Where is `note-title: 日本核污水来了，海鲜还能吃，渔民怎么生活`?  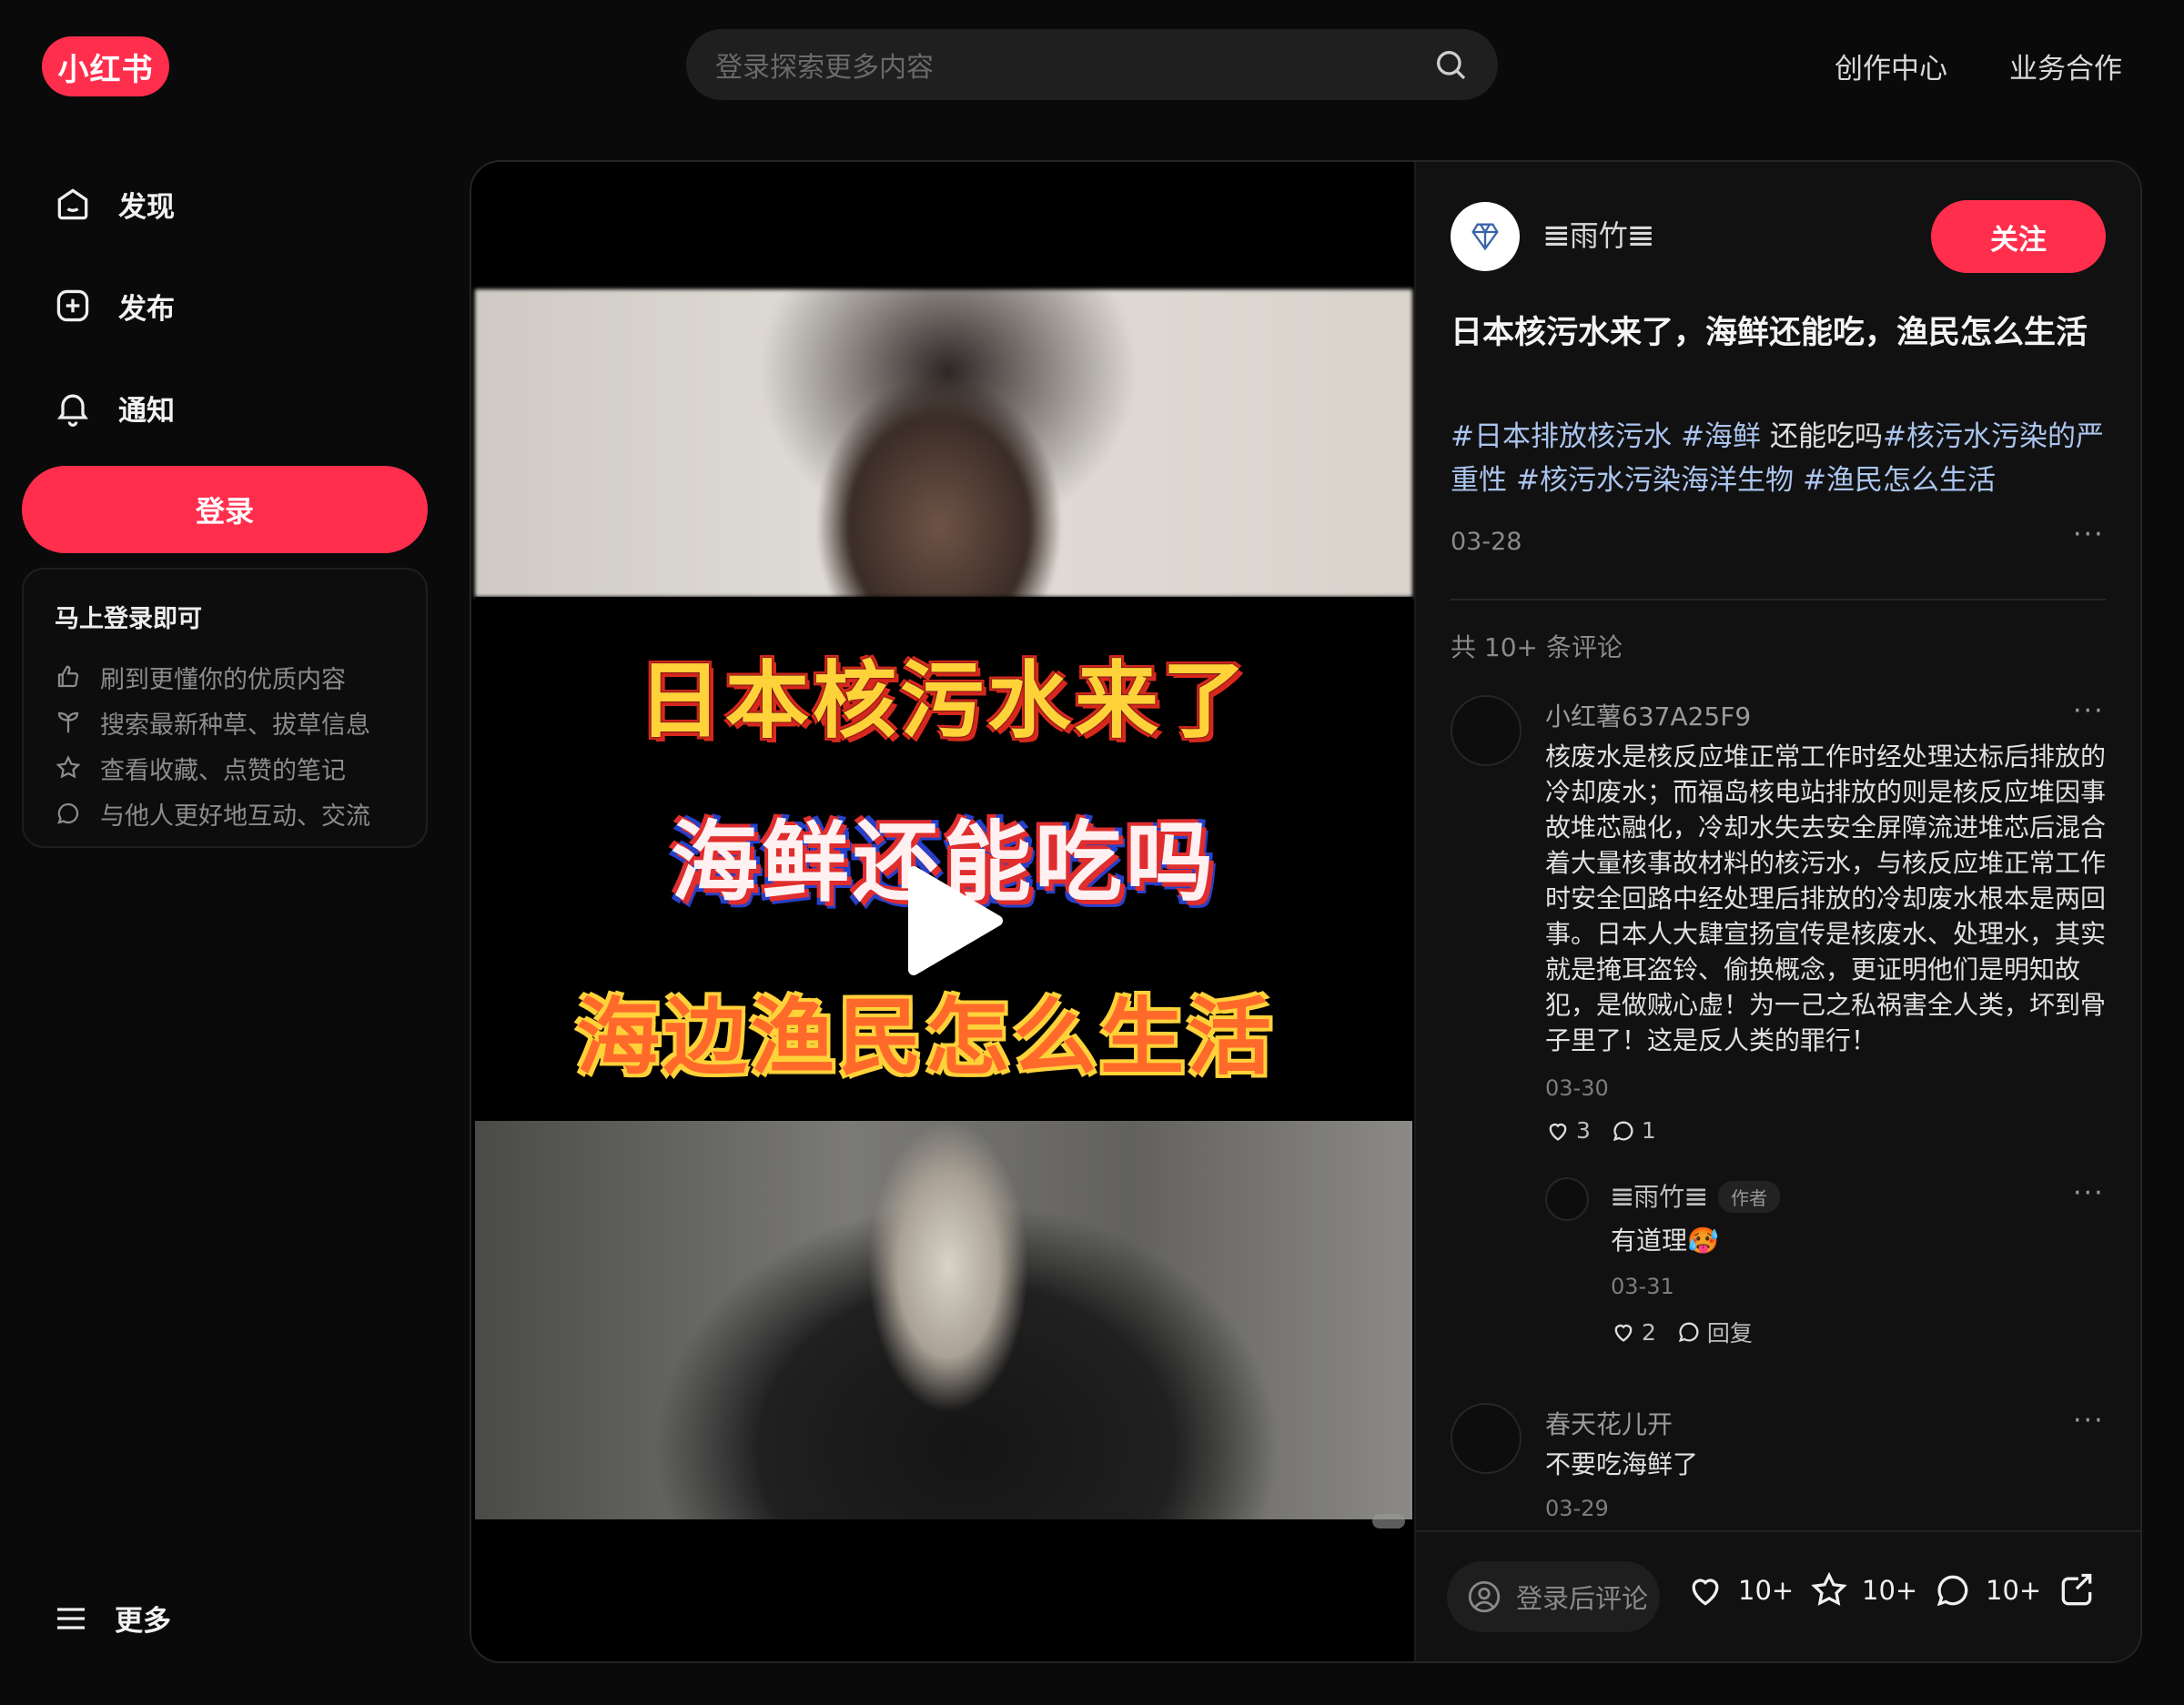 note-title: 日本核污水来了，海鲜还能吃，渔民怎么生活 is located at coordinates (1770, 333).